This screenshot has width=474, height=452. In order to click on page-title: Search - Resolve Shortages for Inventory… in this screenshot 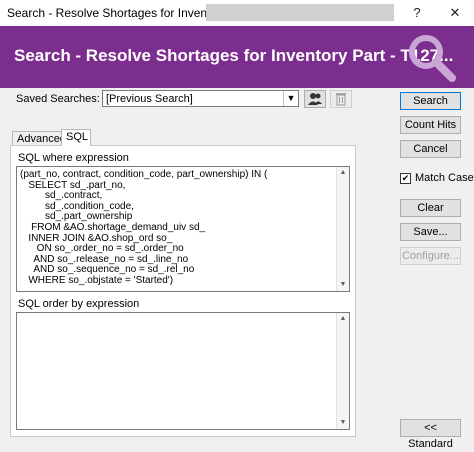, I will do `click(234, 55)`.